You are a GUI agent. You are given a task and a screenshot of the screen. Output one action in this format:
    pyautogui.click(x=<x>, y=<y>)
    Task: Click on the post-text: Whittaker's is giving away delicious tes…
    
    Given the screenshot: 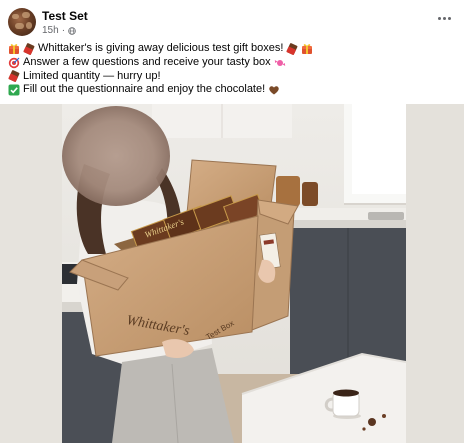 What is the action you would take?
    pyautogui.click(x=232, y=69)
    